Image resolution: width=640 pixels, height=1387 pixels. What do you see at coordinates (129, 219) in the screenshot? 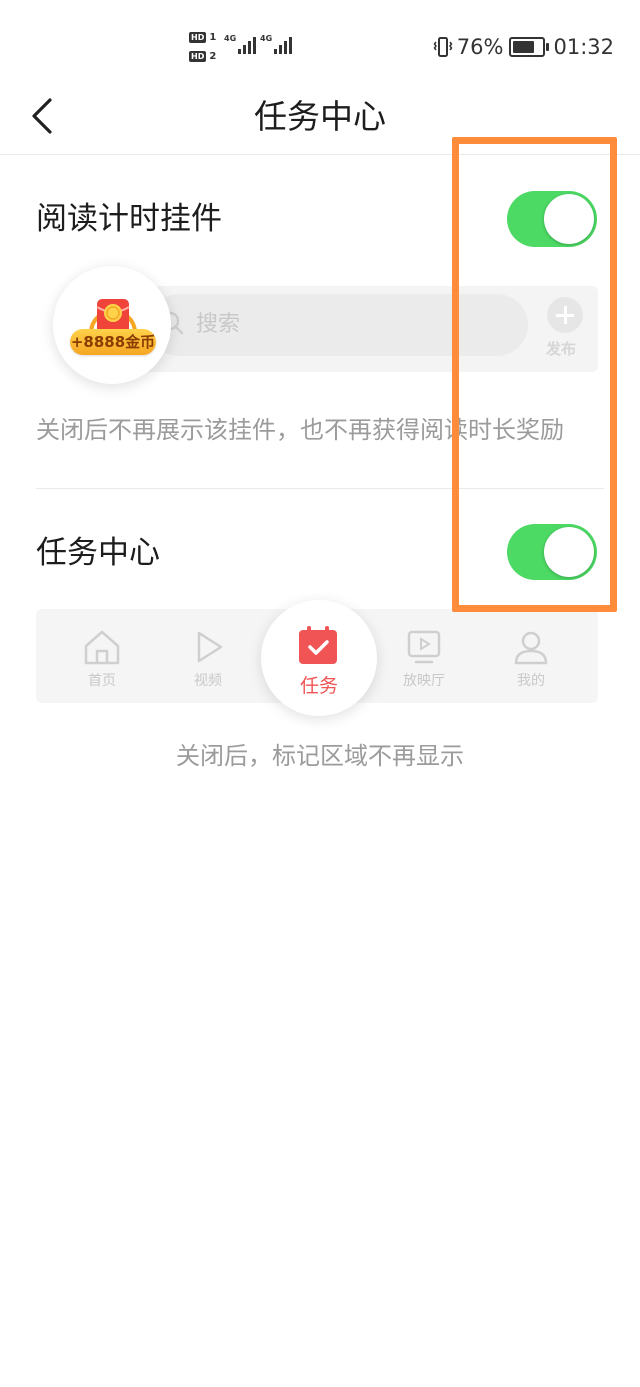
I see `reading-timer-label: 阅读计时挂件` at bounding box center [129, 219].